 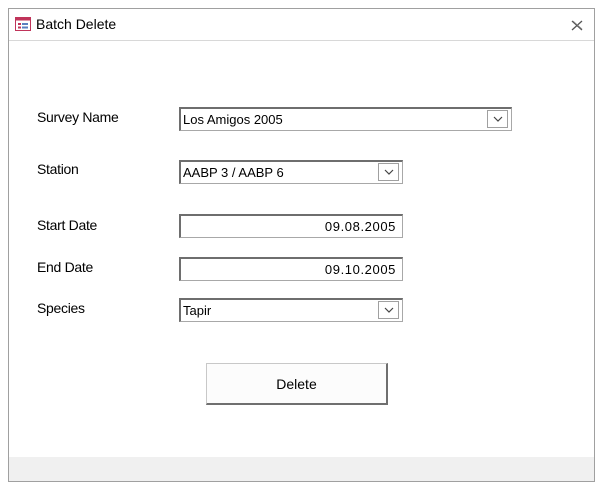 What do you see at coordinates (301, 469) in the screenshot?
I see `footer-strip` at bounding box center [301, 469].